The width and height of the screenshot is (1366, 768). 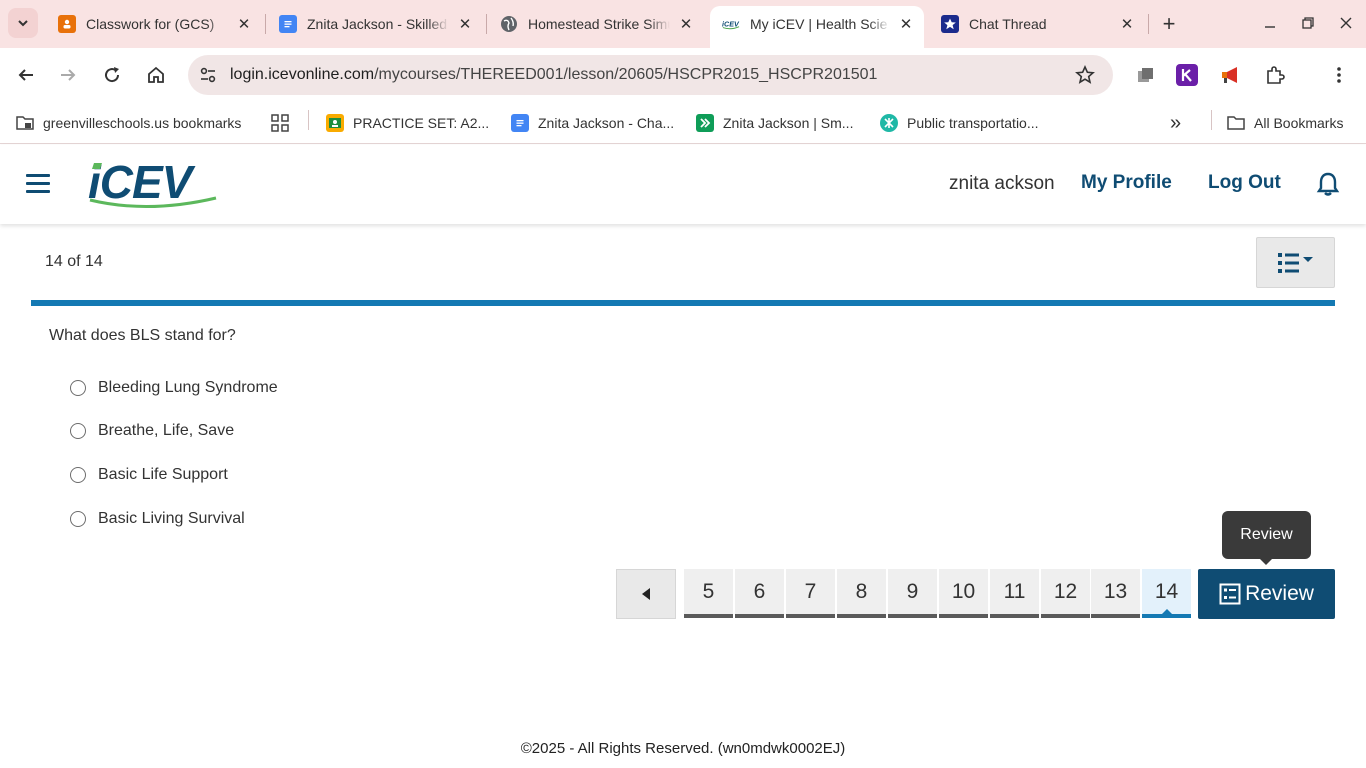 I want to click on arrow-left-icon, so click(x=25, y=75).